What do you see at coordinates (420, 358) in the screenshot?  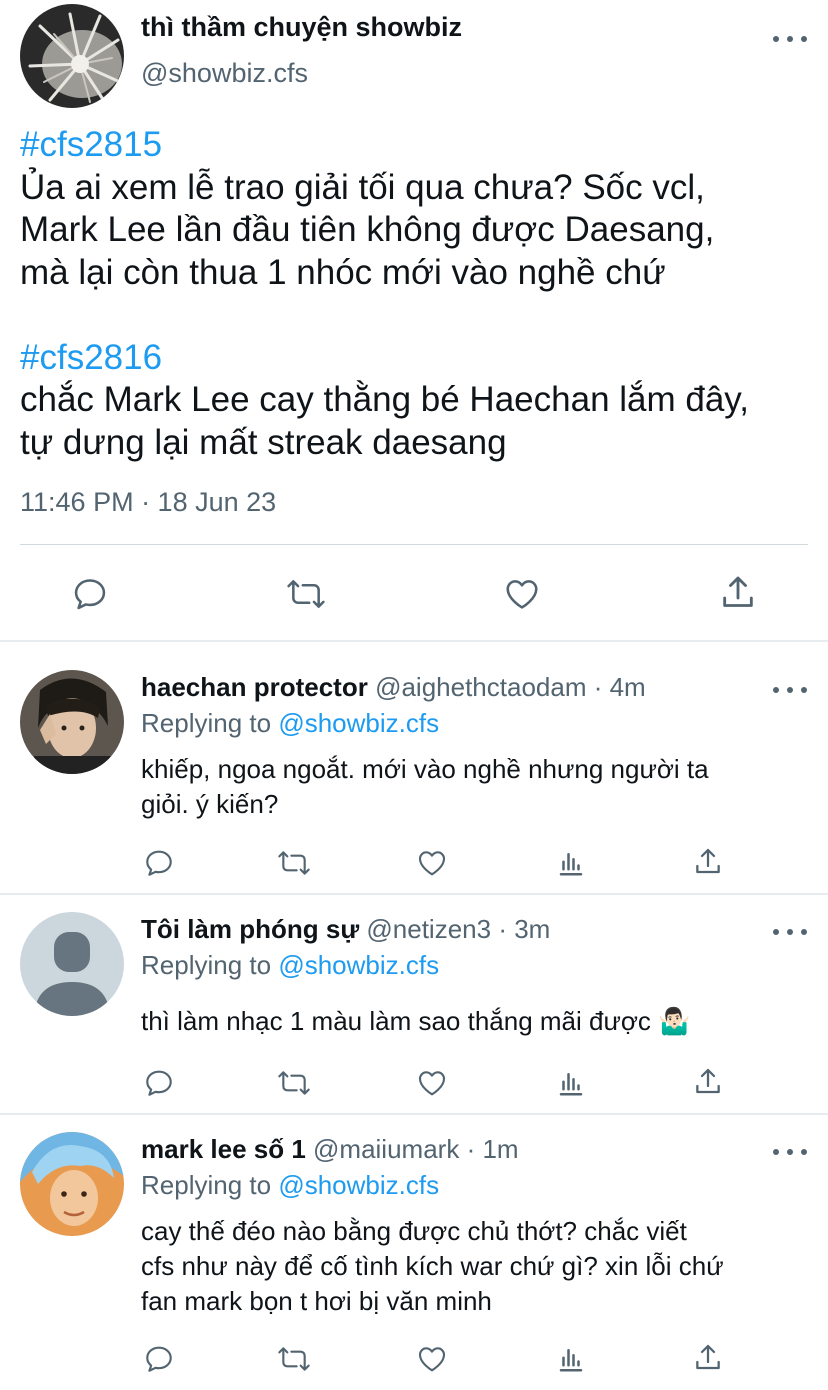 I see `hashtag-link: #cfs2816` at bounding box center [420, 358].